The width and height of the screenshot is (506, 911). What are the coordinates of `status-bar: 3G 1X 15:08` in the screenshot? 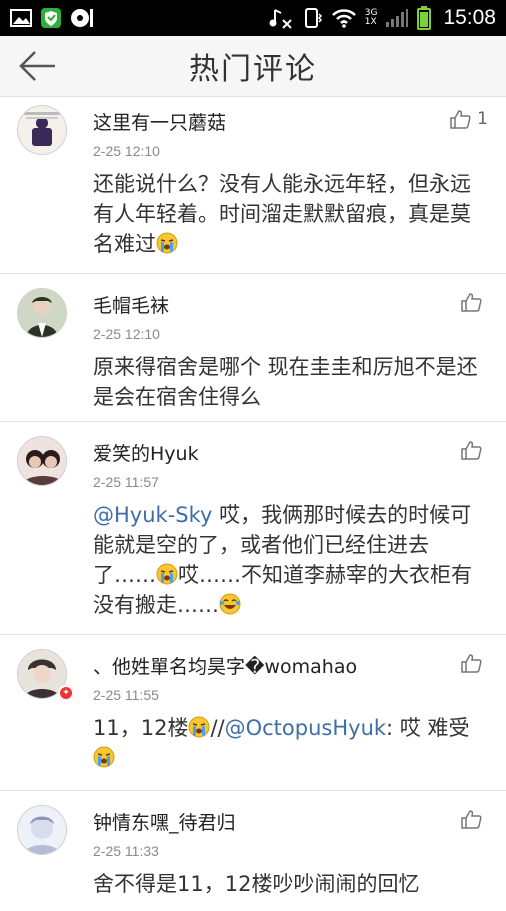 It's located at (253, 18).